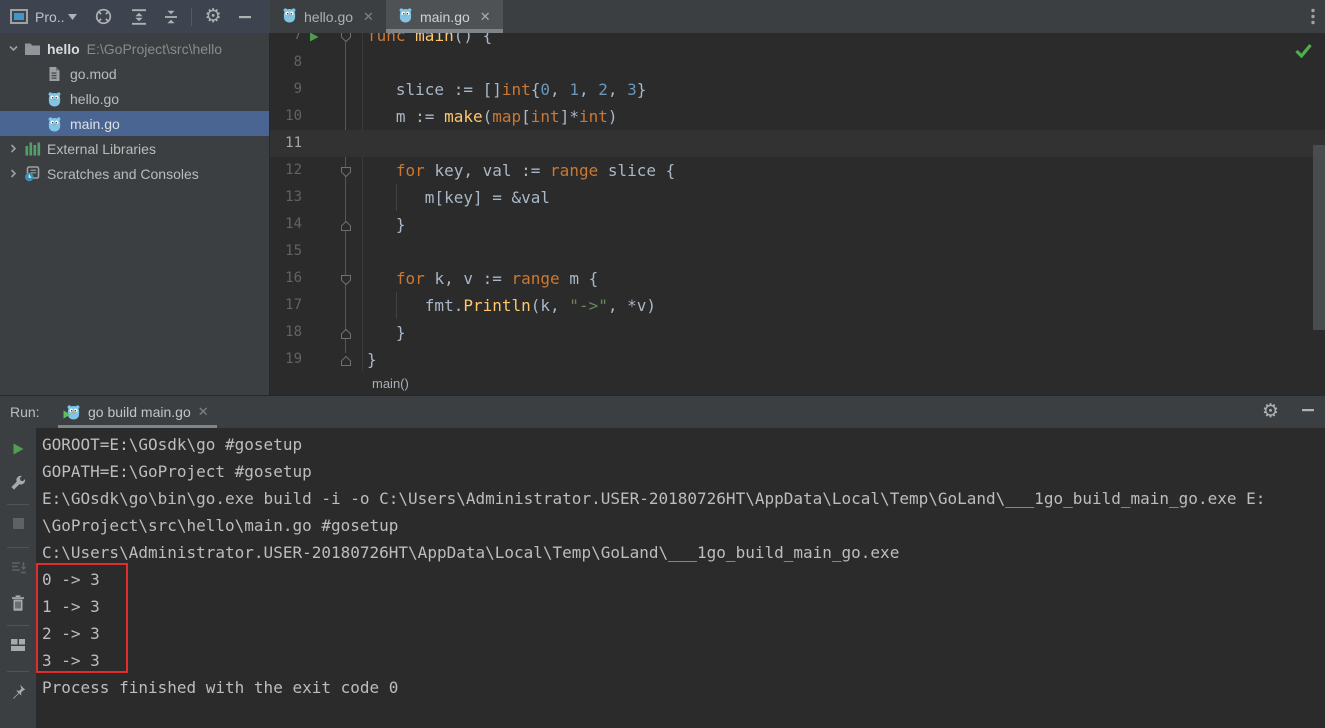  What do you see at coordinates (154, 48) in the screenshot?
I see `tree-item-path: E:\GoProject\src\hello` at bounding box center [154, 48].